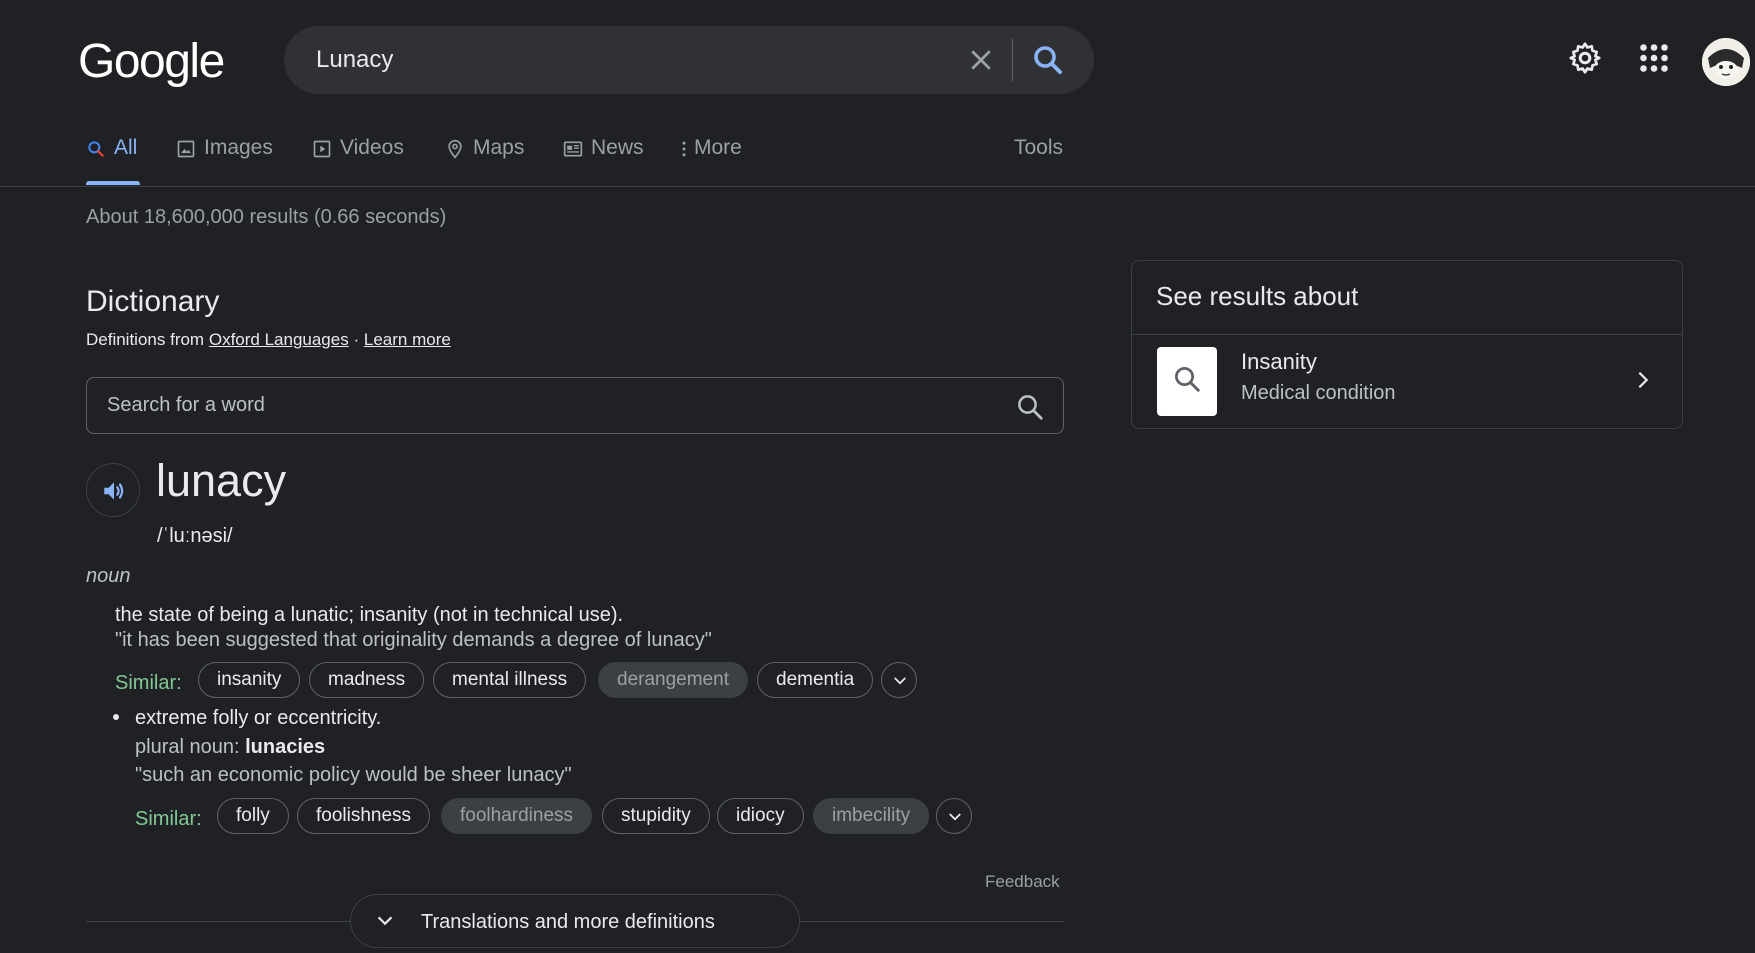 The width and height of the screenshot is (1755, 953). I want to click on search-query-text: Lunacy, so click(354, 60).